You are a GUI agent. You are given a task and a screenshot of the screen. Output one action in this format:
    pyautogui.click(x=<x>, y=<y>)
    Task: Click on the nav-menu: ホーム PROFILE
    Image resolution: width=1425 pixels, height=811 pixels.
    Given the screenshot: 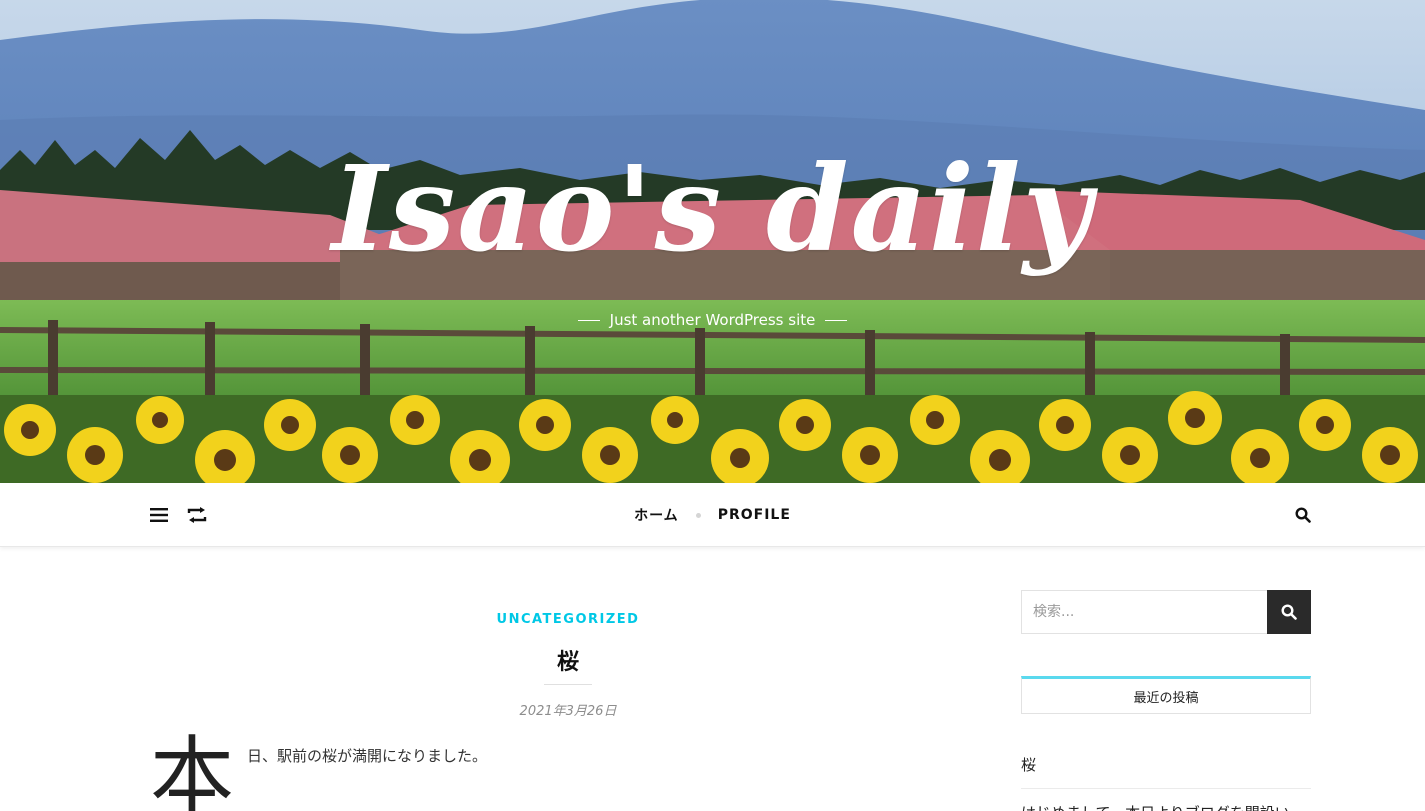 What is the action you would take?
    pyautogui.click(x=712, y=515)
    